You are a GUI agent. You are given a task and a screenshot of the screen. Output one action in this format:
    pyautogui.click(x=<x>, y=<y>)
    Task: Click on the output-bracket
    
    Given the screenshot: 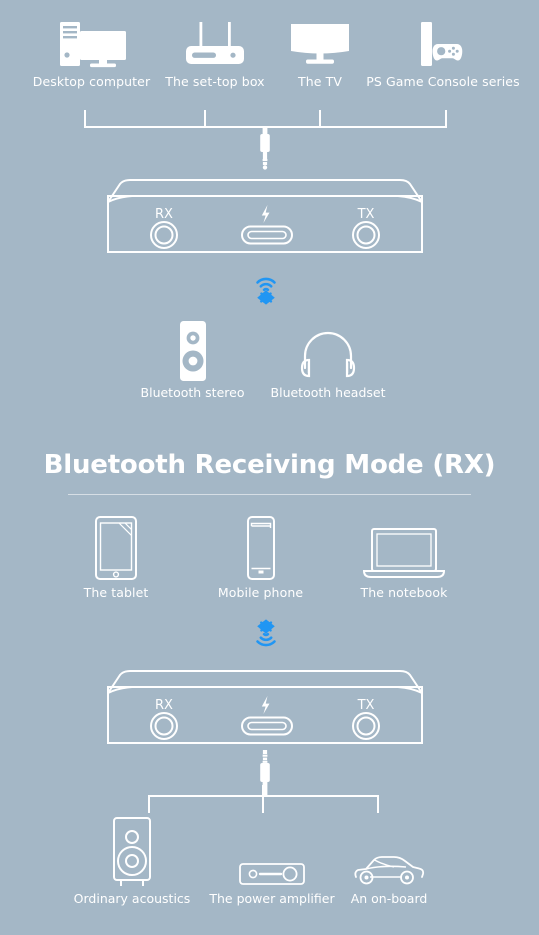 What is the action you would take?
    pyautogui.click(x=263, y=799)
    